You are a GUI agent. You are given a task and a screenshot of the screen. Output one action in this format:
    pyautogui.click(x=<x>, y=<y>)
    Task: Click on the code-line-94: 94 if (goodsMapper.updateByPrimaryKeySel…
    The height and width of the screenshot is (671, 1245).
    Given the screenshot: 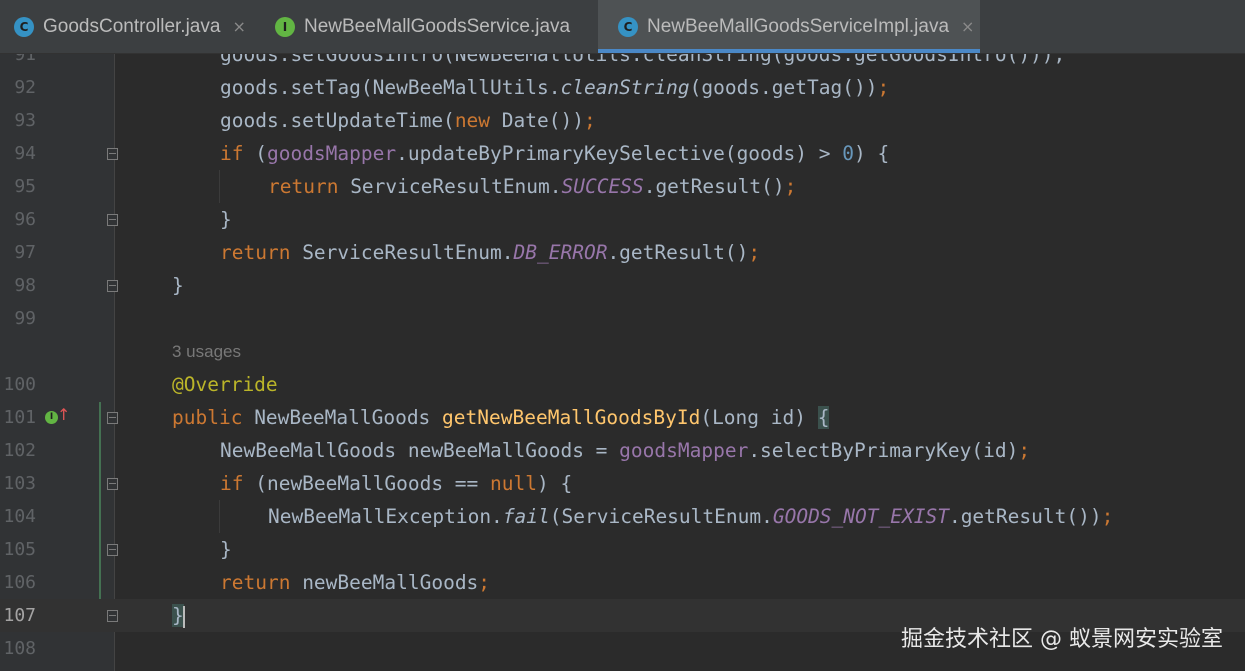 What is the action you would take?
    pyautogui.click(x=622, y=153)
    